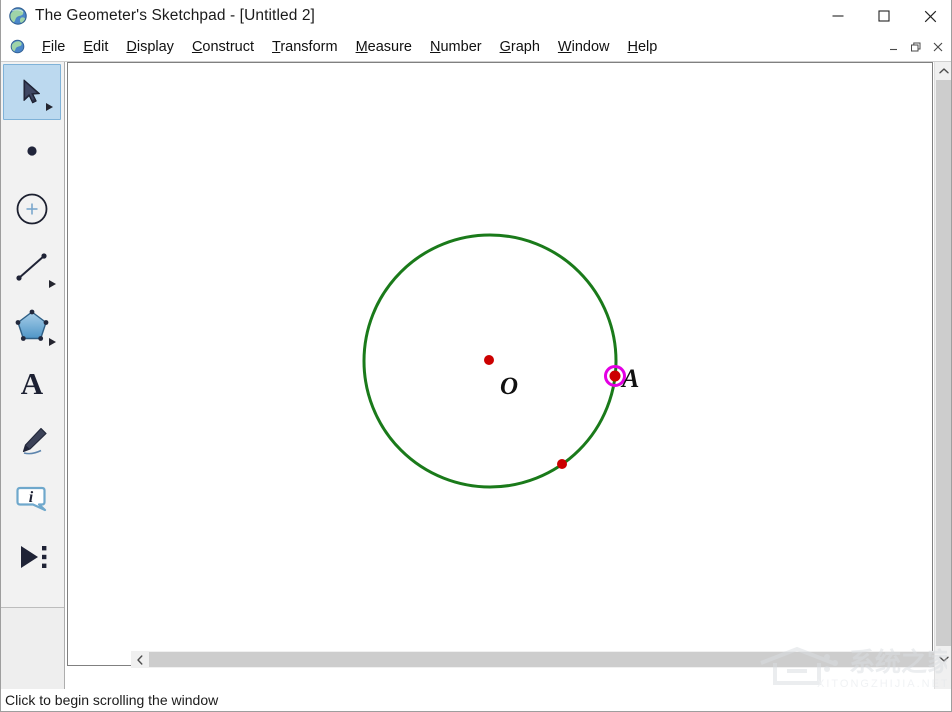 The height and width of the screenshot is (712, 952). I want to click on menu-edit: Edit, so click(95, 47).